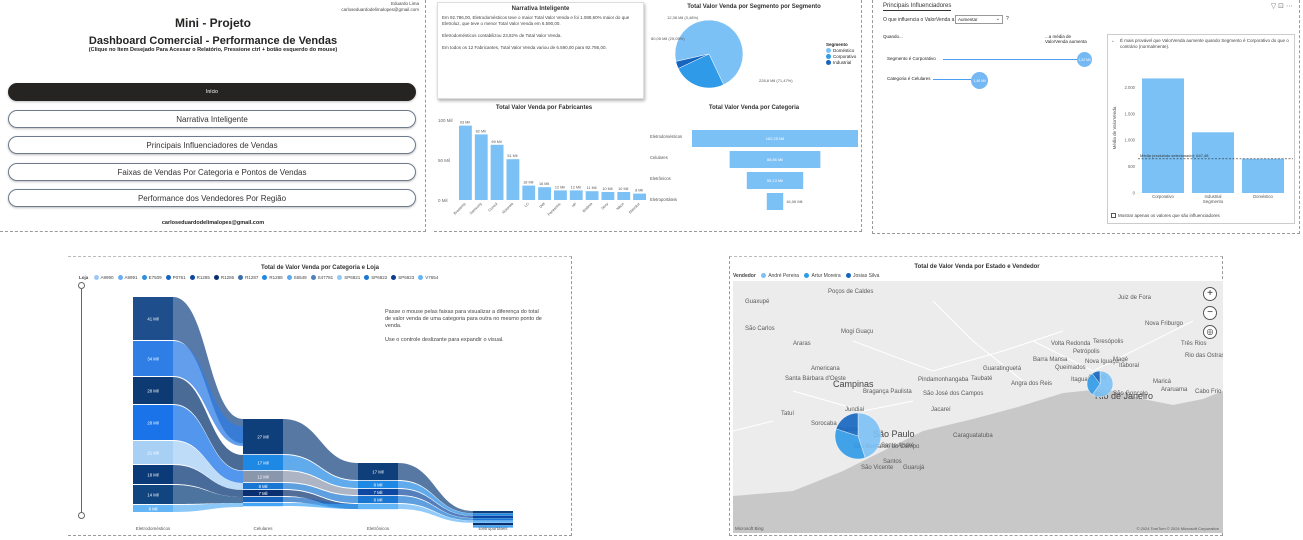  I want to click on legend-label: V7654, so click(432, 277).